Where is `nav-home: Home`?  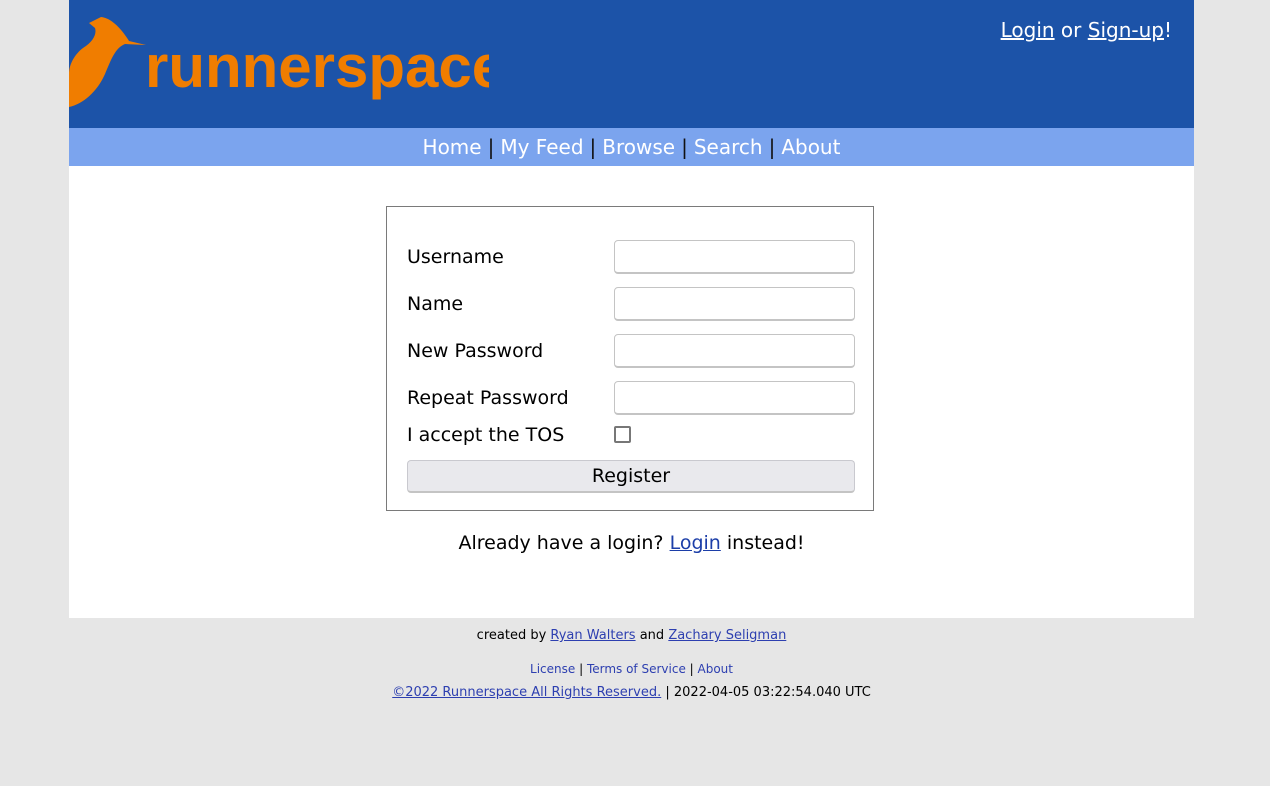 nav-home: Home is located at coordinates (452, 147).